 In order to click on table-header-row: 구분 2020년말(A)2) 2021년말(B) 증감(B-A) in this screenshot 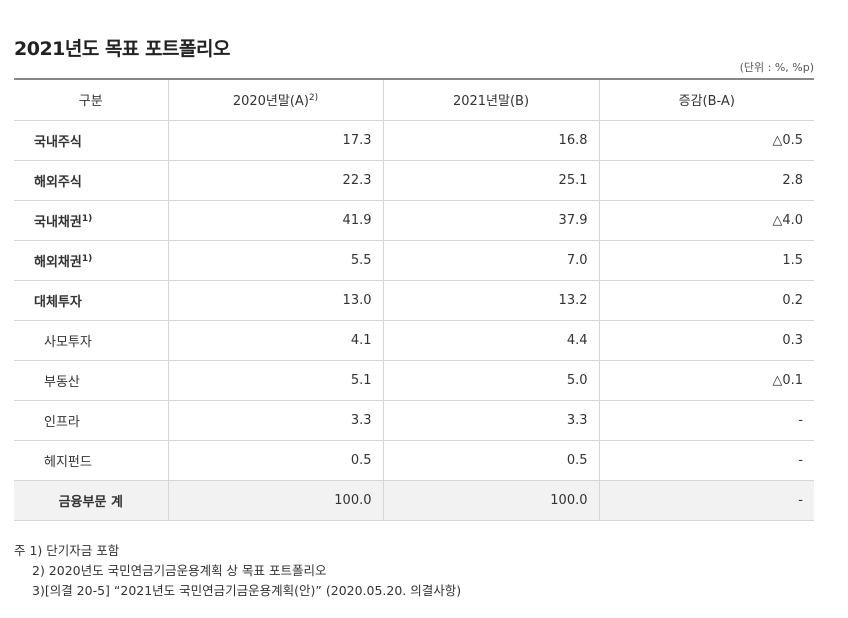, I will do `click(414, 99)`.